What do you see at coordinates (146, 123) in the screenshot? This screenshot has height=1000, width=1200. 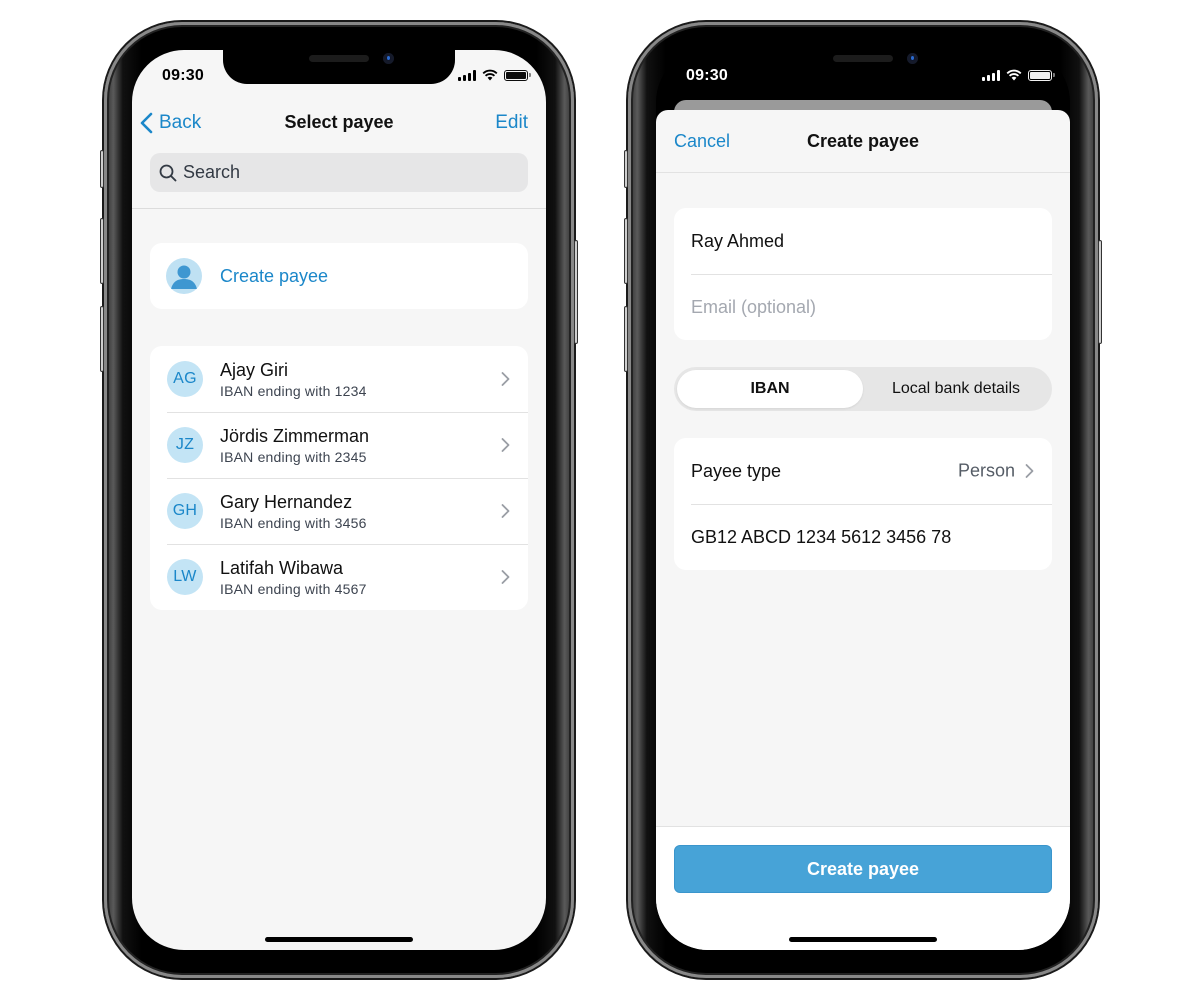 I see `chevron-left-icon` at bounding box center [146, 123].